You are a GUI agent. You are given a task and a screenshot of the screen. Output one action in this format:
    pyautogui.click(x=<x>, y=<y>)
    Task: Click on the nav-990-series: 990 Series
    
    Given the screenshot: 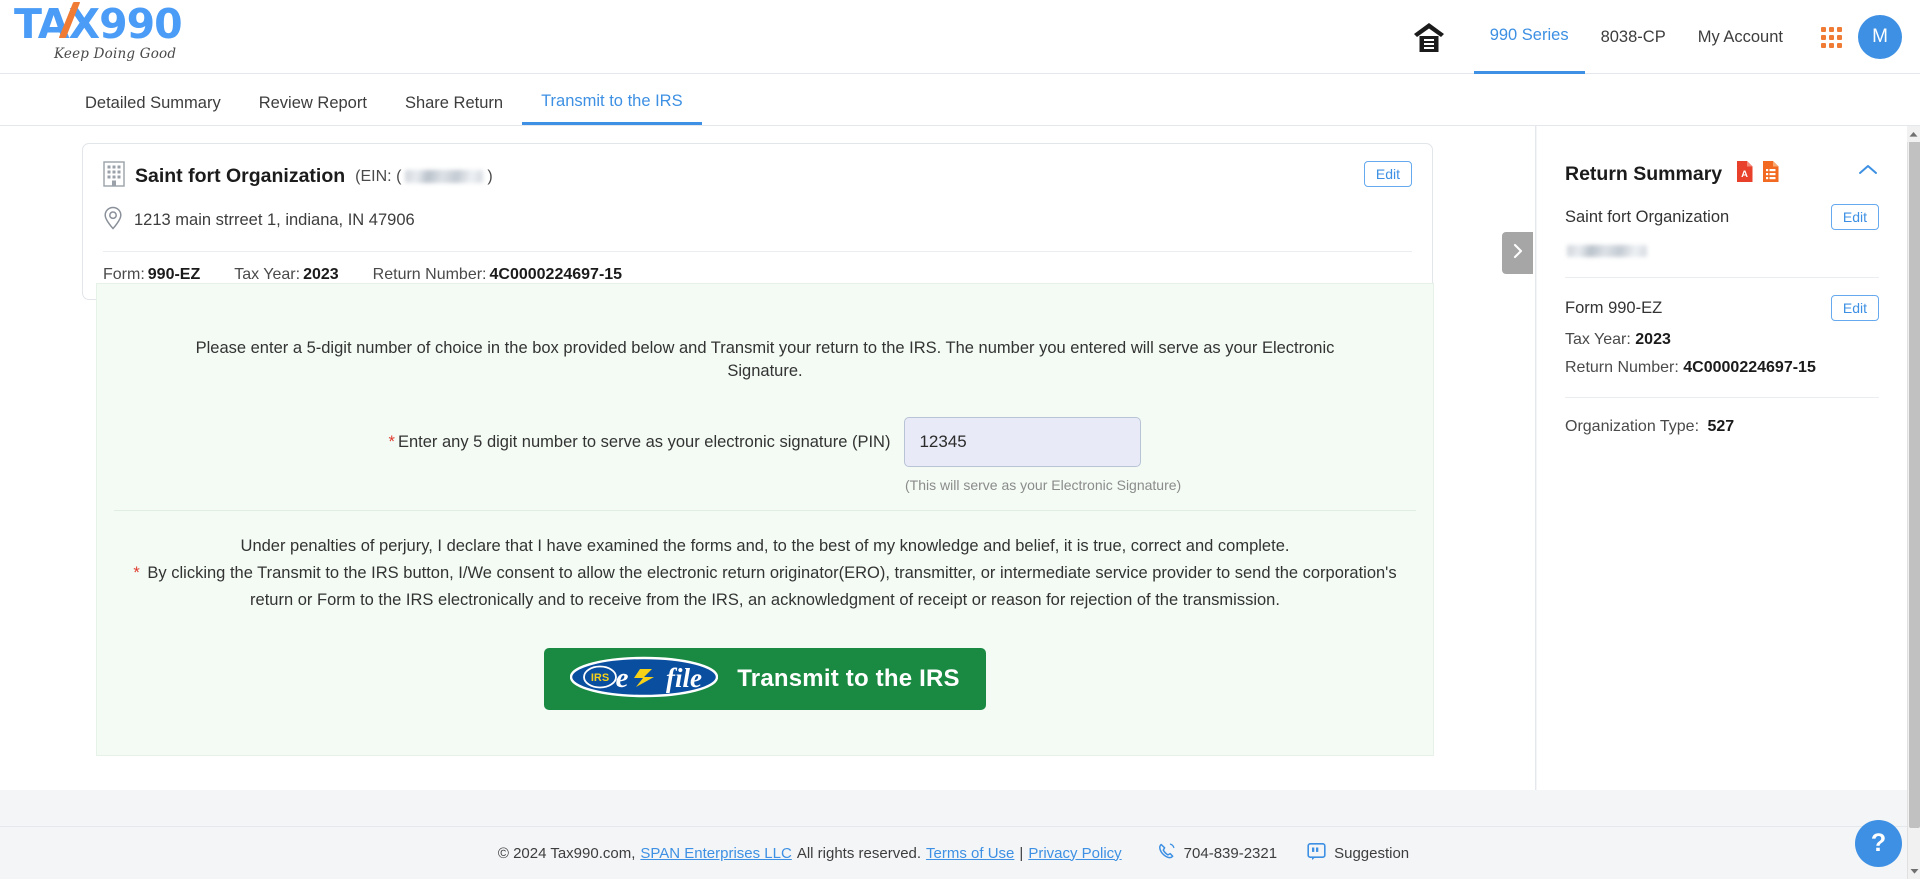 What is the action you would take?
    pyautogui.click(x=1529, y=37)
    